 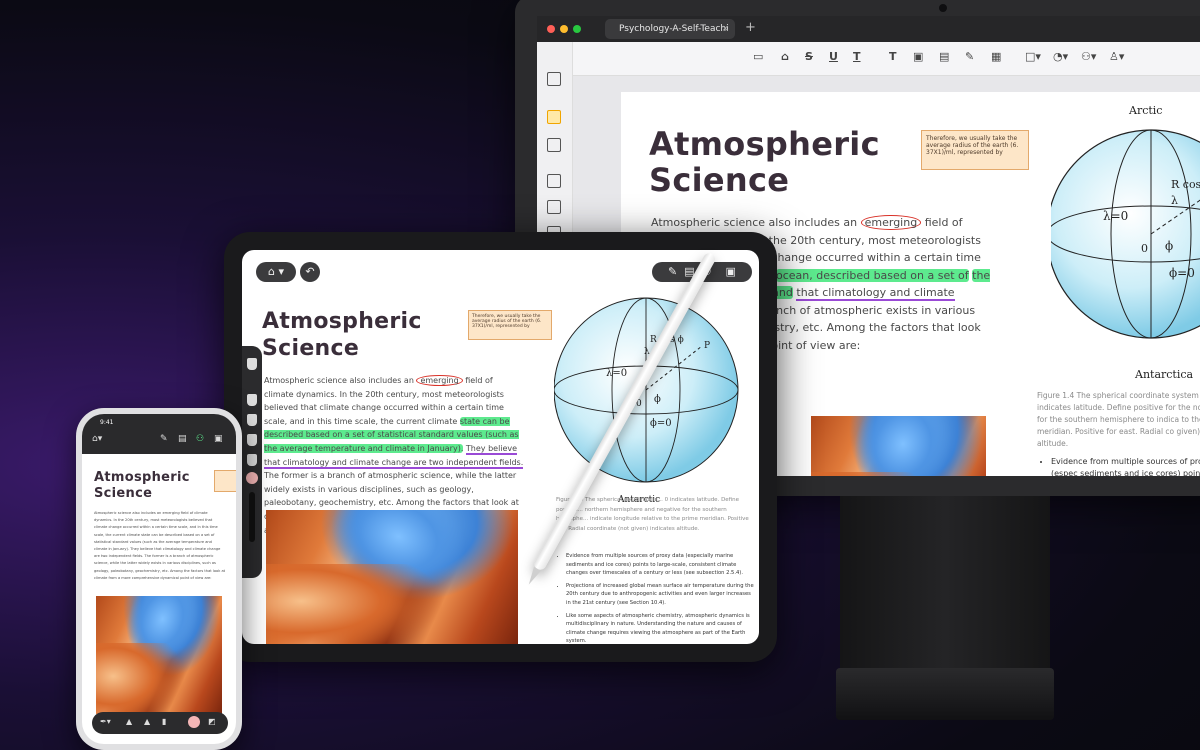 I want to click on squiggly-button: T, so click(x=857, y=56).